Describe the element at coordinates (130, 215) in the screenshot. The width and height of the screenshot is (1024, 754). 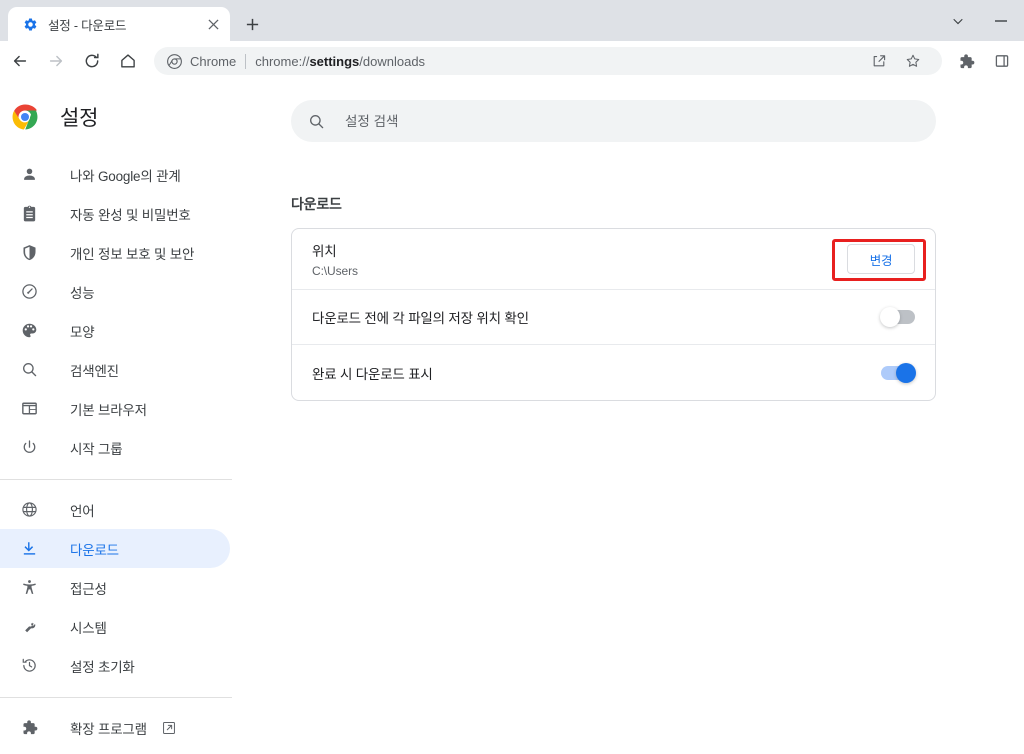
I see `sidebar-item-label: 자동 완성 및 비밀번호` at that location.